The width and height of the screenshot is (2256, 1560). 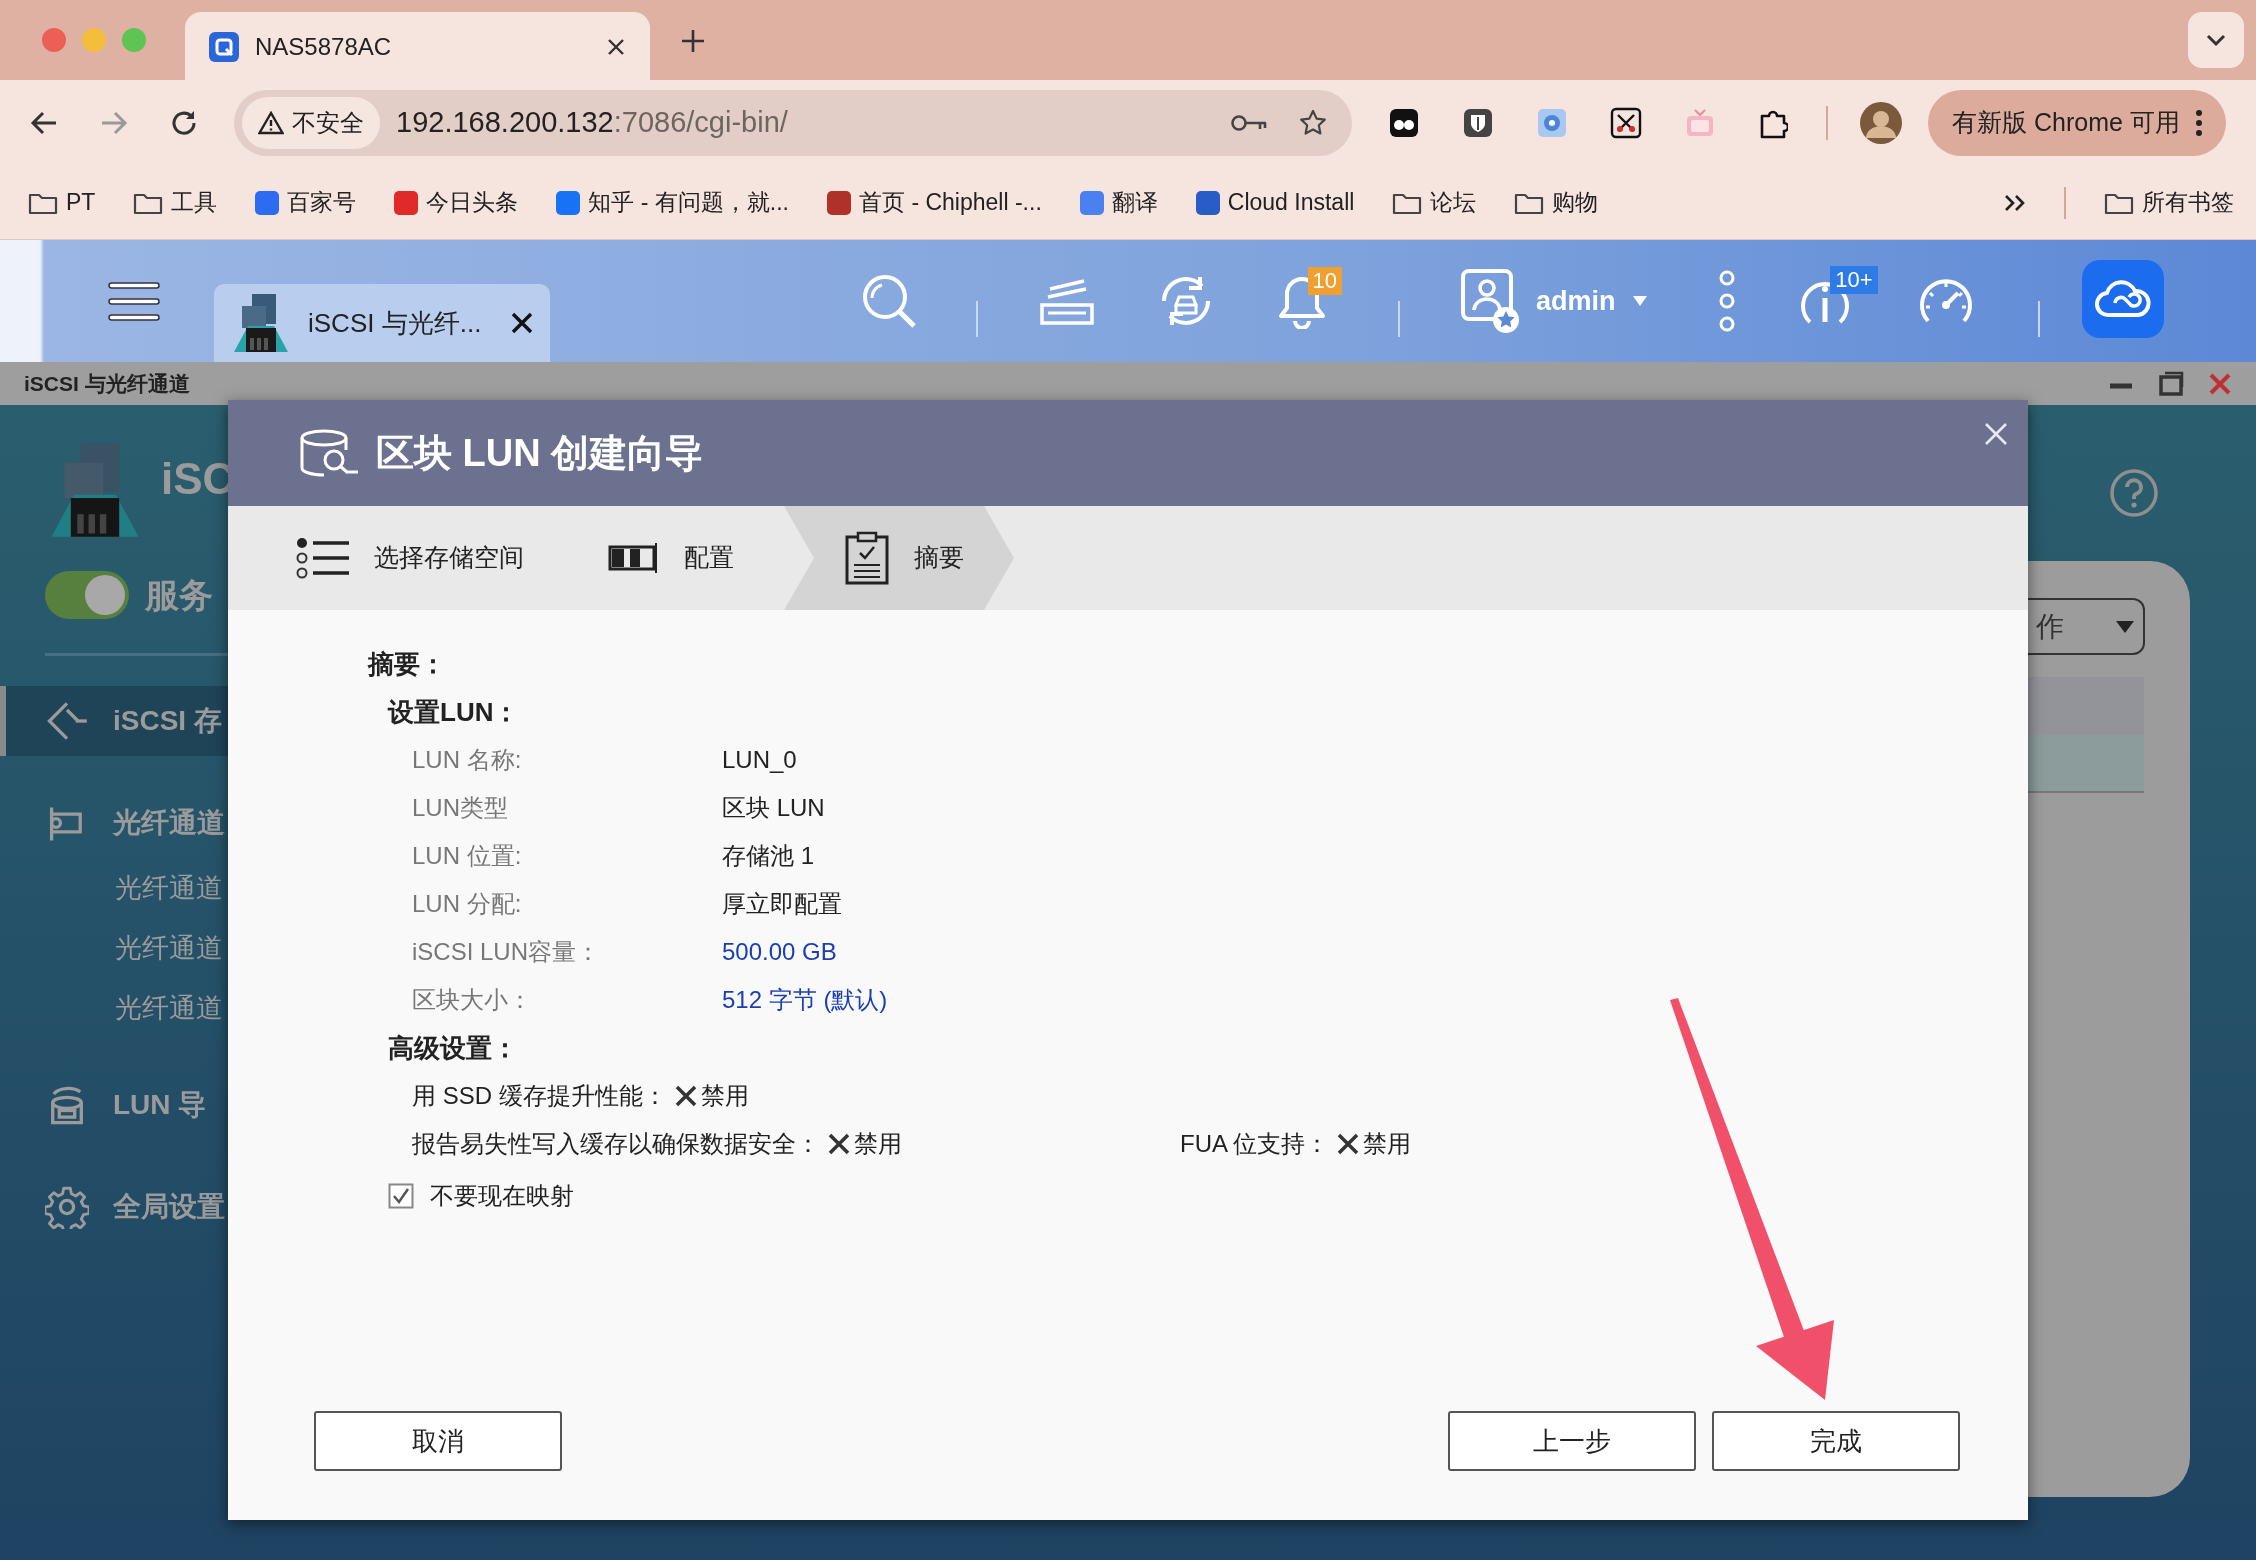 What do you see at coordinates (1255, 1144) in the screenshot?
I see `setting-label: FUA 位支持：` at bounding box center [1255, 1144].